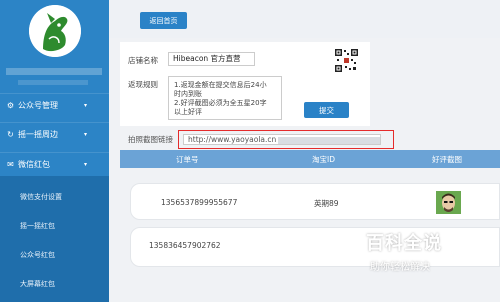 Image resolution: width=500 pixels, height=302 pixels. I want to click on shop-name-label: 店铺名称, so click(143, 60).